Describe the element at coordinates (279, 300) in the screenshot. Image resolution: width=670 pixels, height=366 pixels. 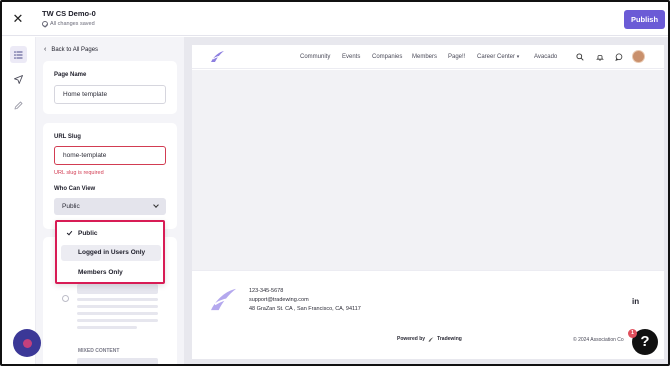
I see `footer-email: support@tradewing.com` at that location.